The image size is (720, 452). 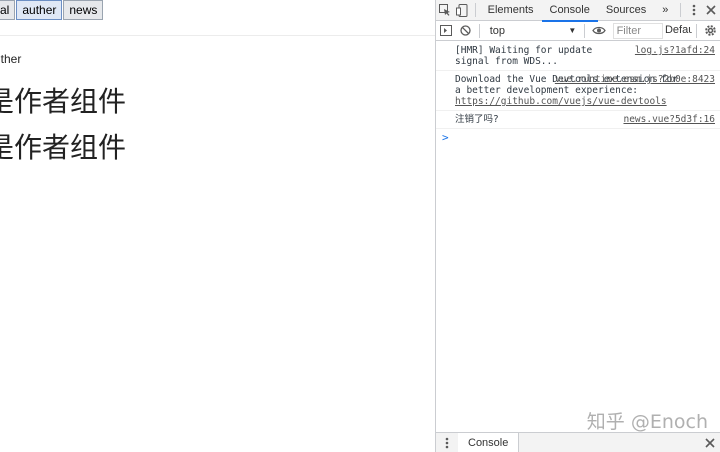 What do you see at coordinates (677, 31) in the screenshot?
I see `log-levels-dropdown: Defau` at bounding box center [677, 31].